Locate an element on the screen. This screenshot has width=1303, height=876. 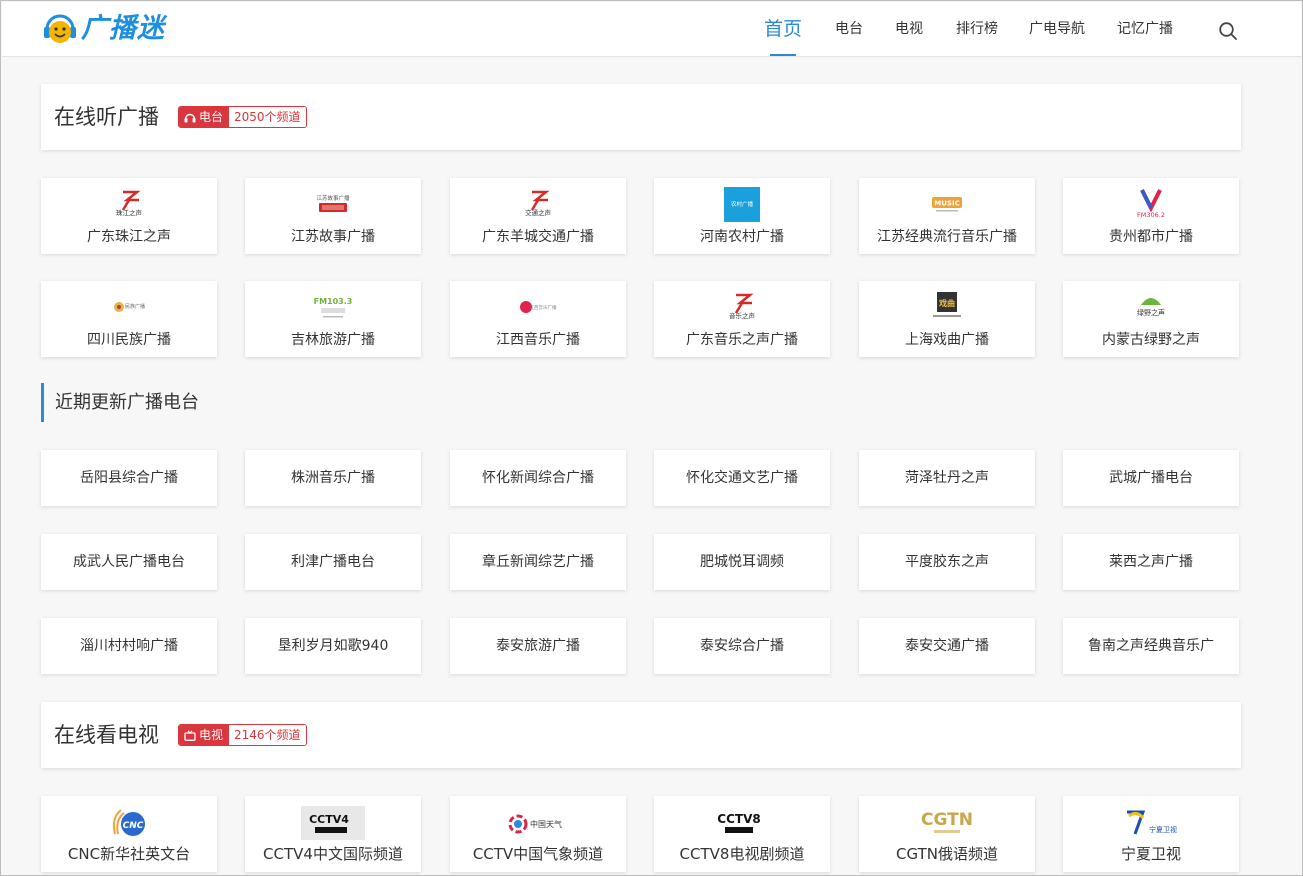
recent-station-name: 垦利岁月如歌940 is located at coordinates (333, 646).